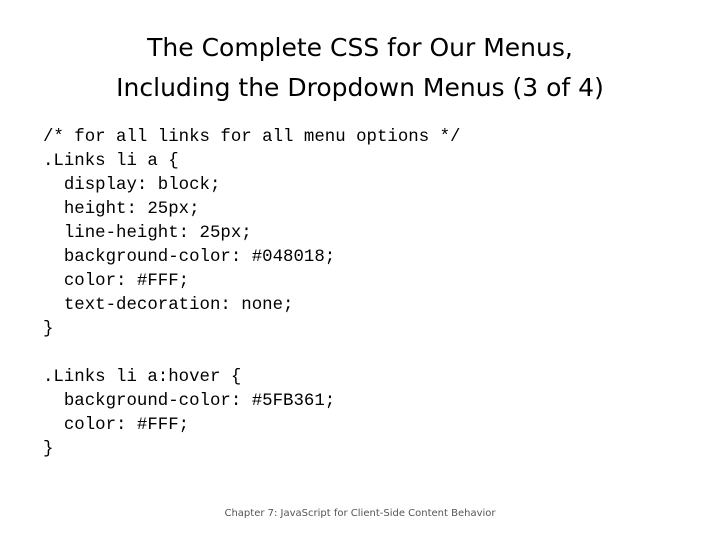  I want to click on code-selector-hover: .Links li a:hover {, so click(142, 377).